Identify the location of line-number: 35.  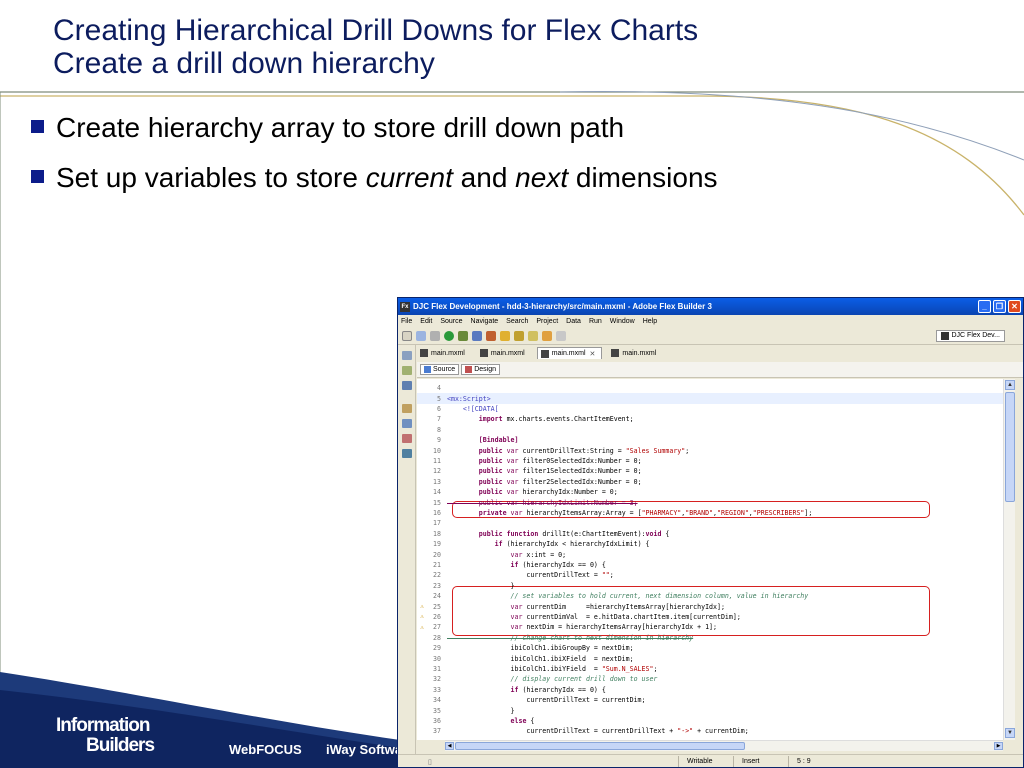
(437, 710).